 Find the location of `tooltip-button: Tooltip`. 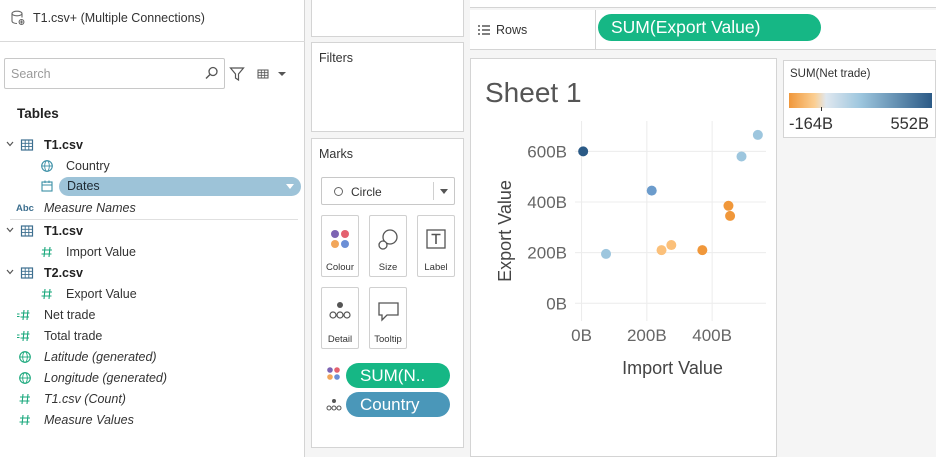

tooltip-button: Tooltip is located at coordinates (388, 318).